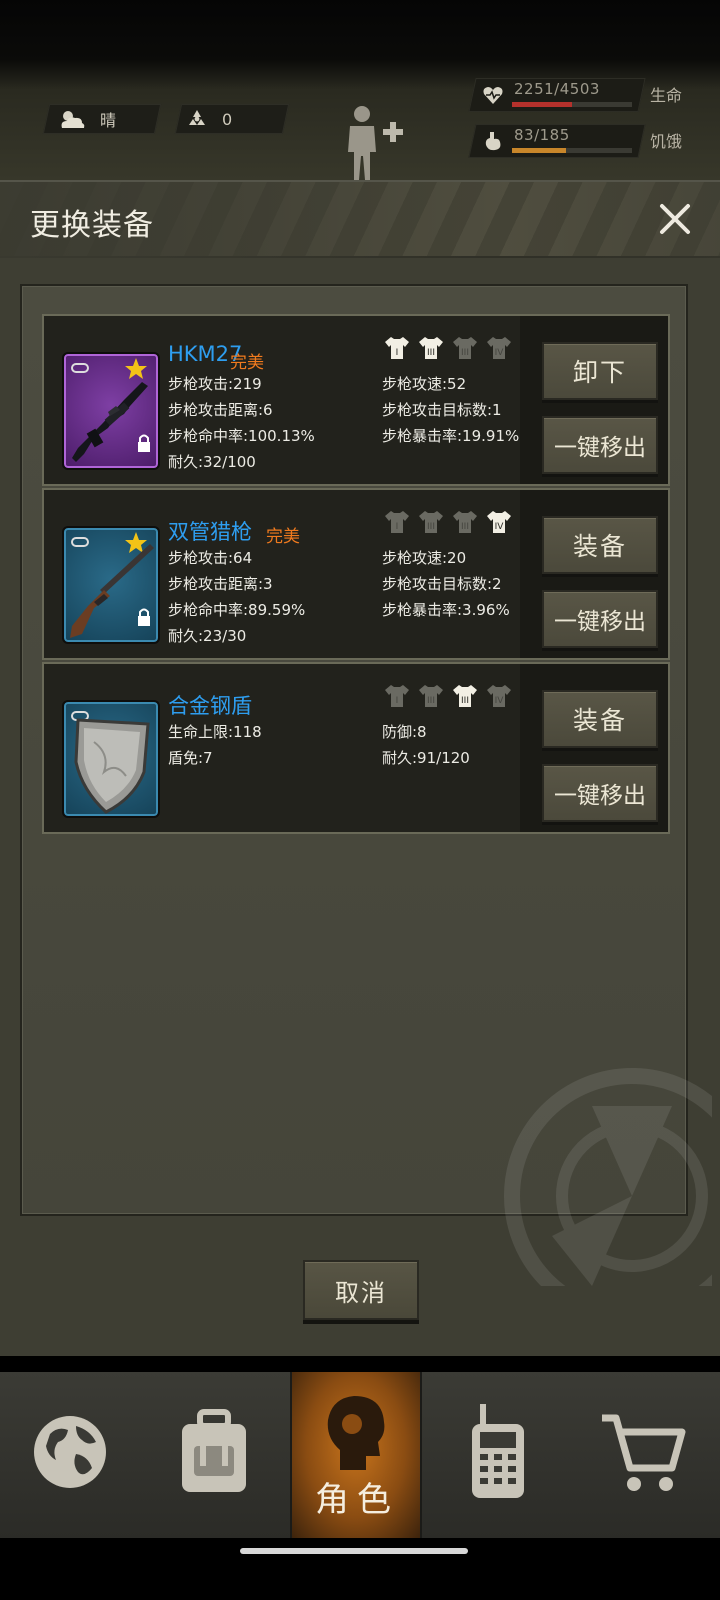 The image size is (720, 1600). I want to click on nav-backpack, so click(217, 1455).